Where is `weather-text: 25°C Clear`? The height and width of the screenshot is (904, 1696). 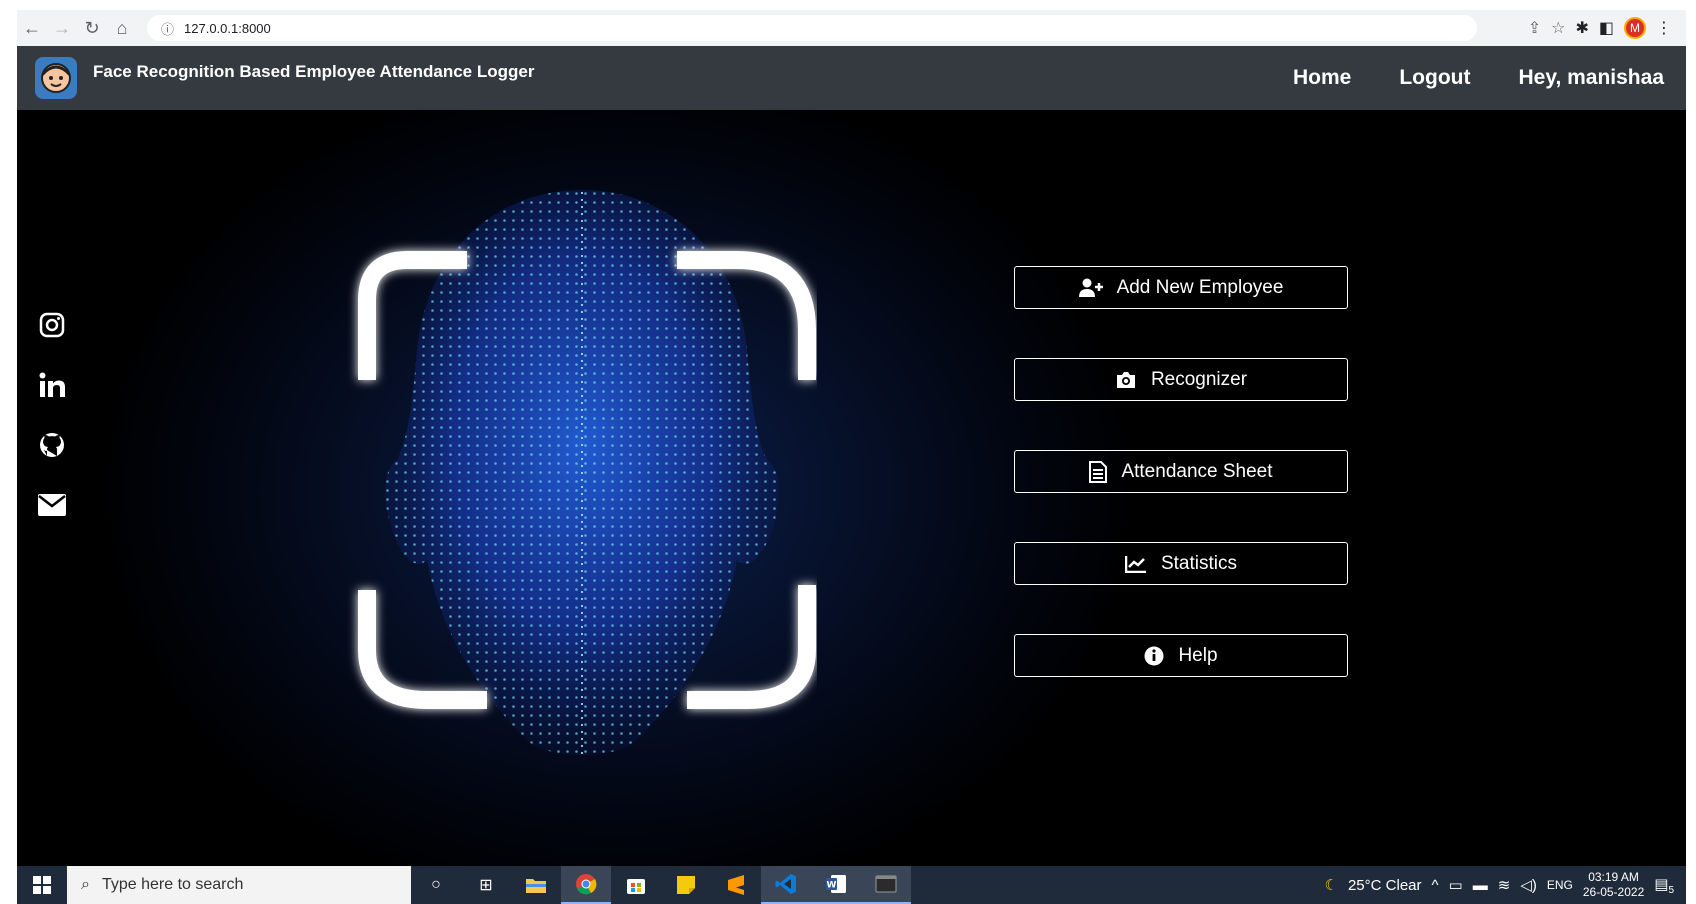 weather-text: 25°C Clear is located at coordinates (1385, 885).